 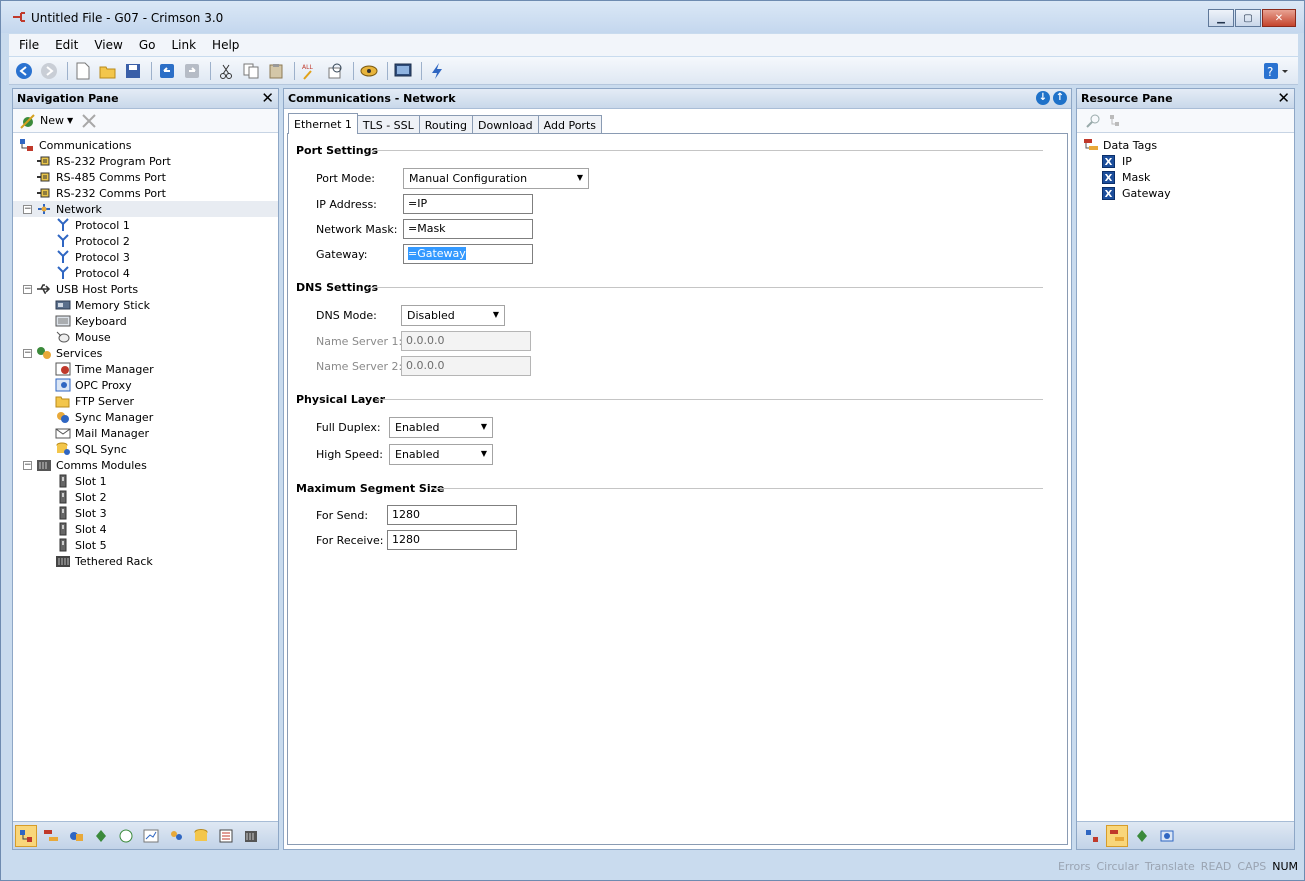 I want to click on tree-item-slot-5: Slot 5, so click(x=145, y=545).